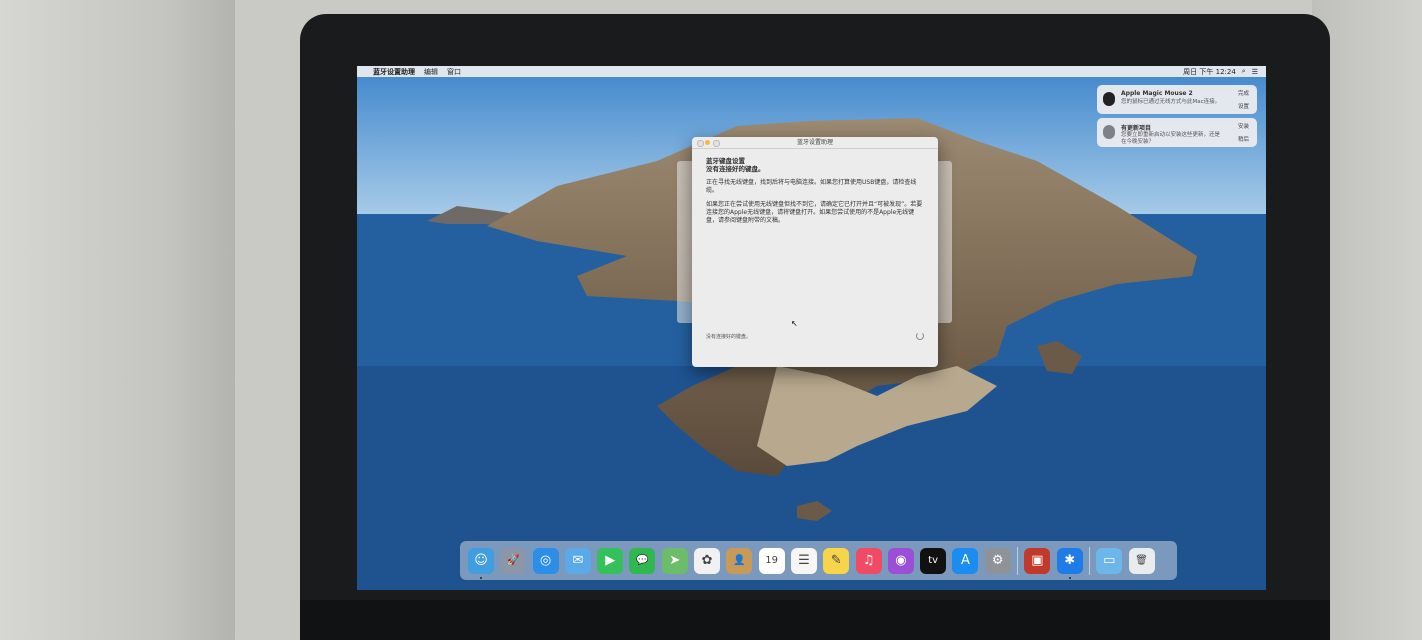 The image size is (1422, 640). I want to click on window-title: 蓝牙设置助理, so click(814, 142).